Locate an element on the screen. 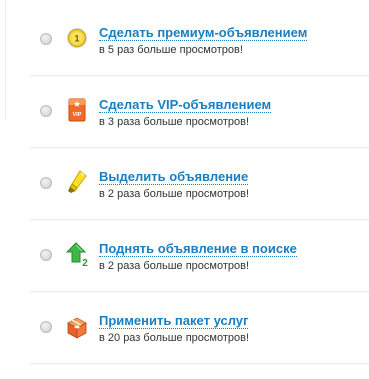 The width and height of the screenshot is (369, 379). package-radio is located at coordinates (46, 327).